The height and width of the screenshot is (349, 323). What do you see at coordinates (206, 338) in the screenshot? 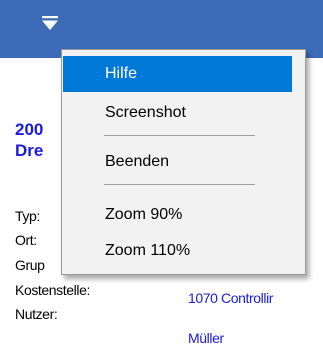
I see `field-value-nutzer: Müller` at bounding box center [206, 338].